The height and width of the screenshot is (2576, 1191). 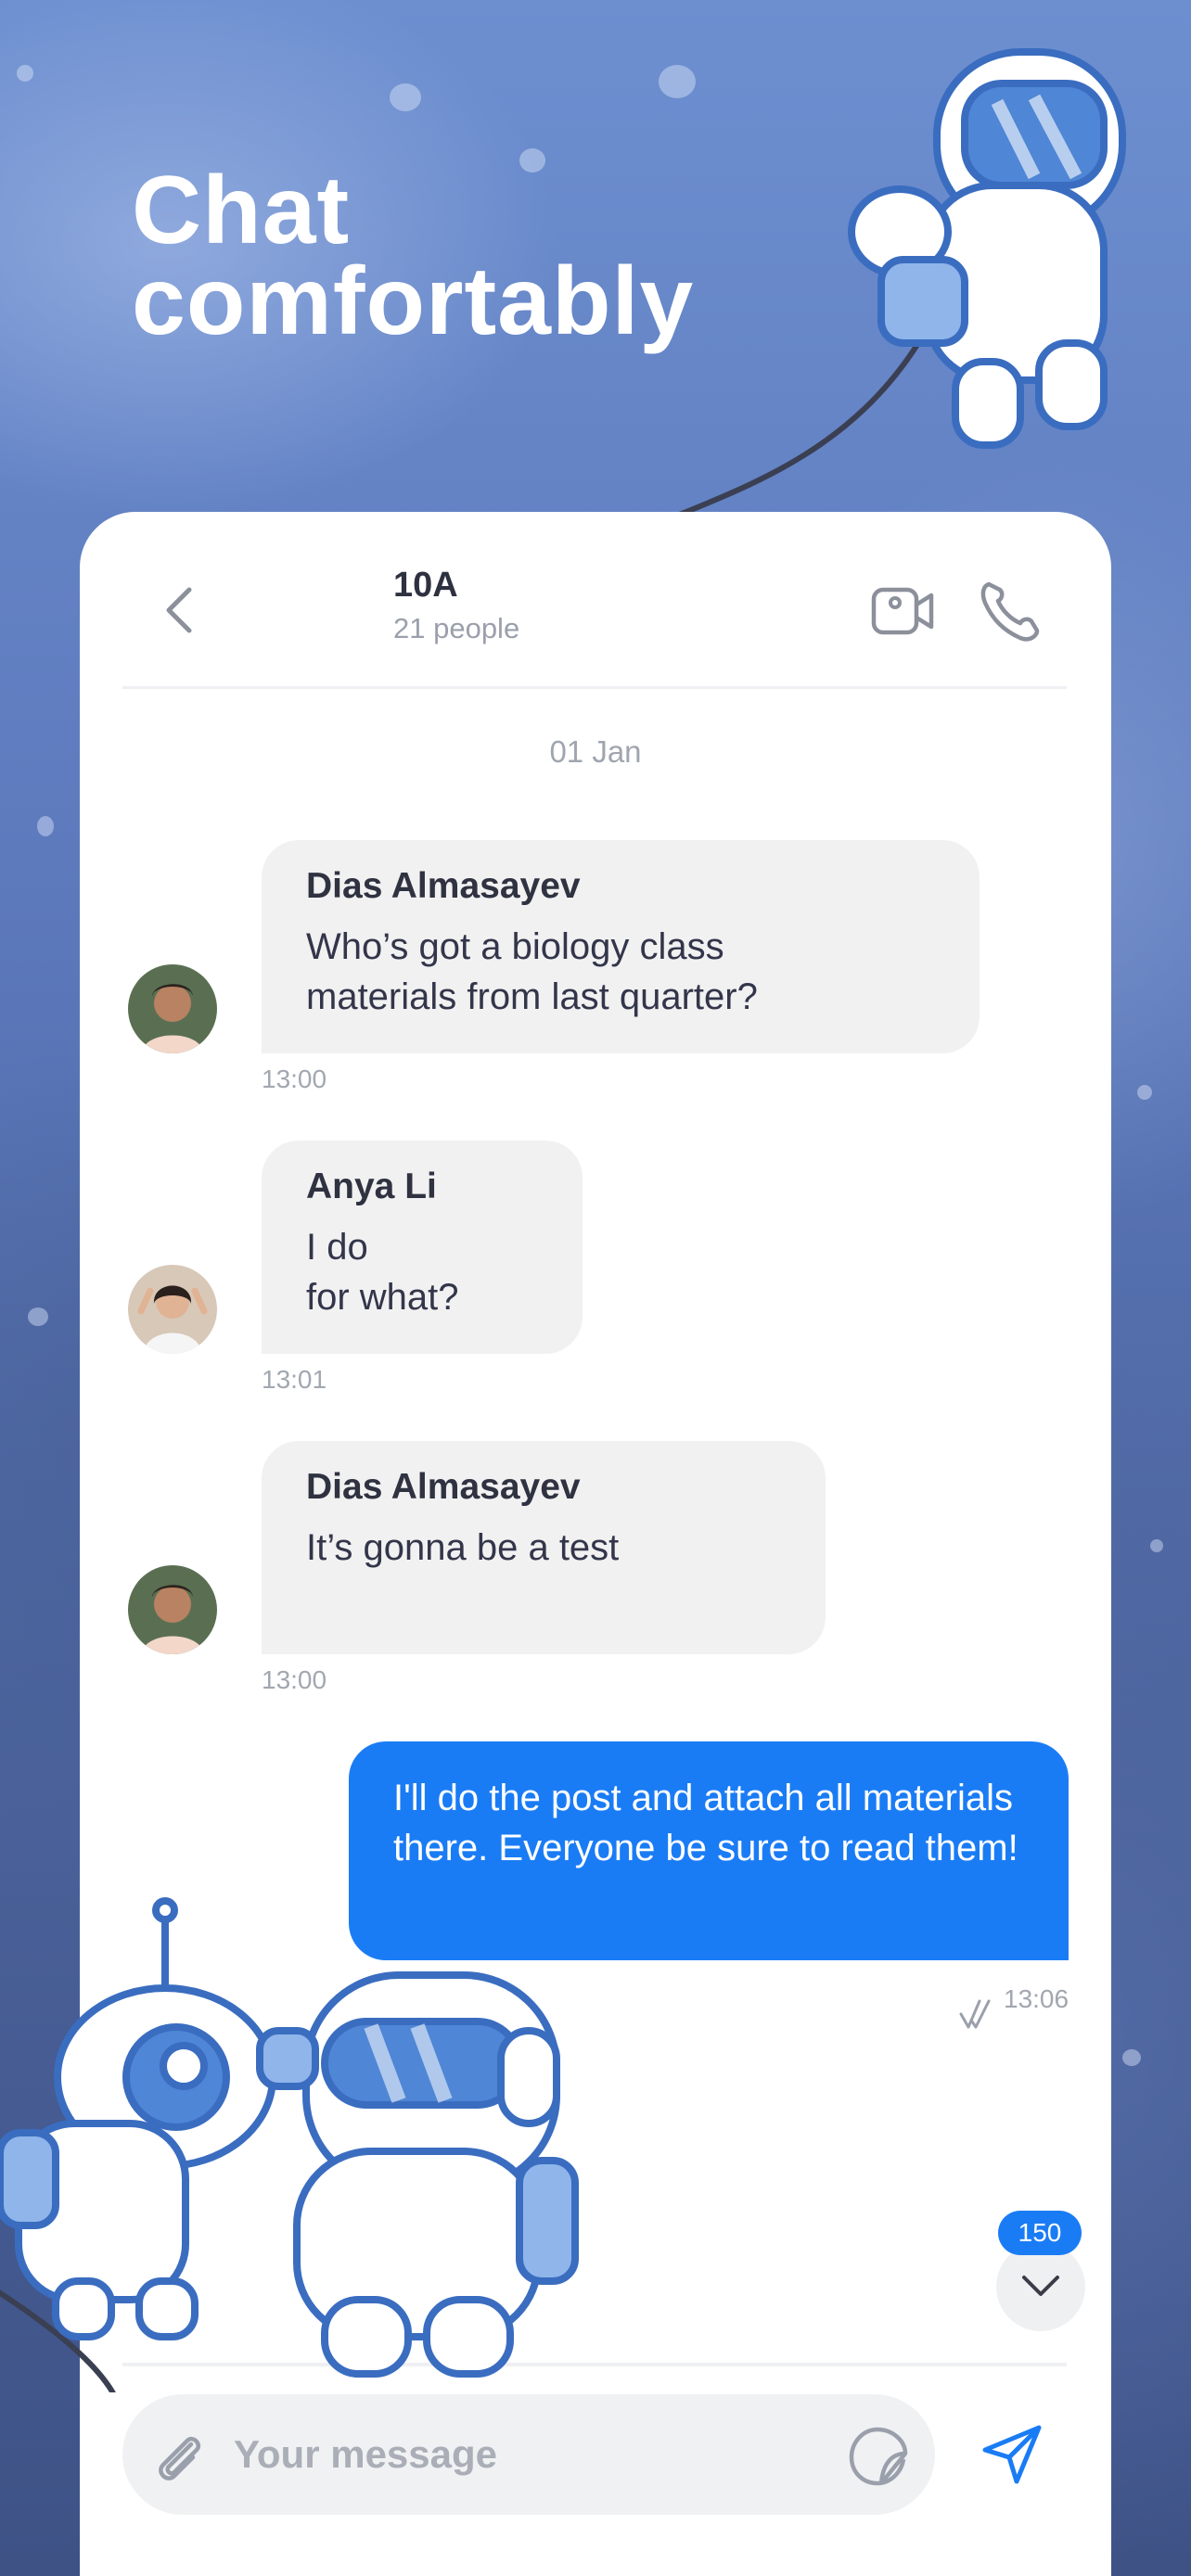 I want to click on message-text: I do for what?, so click(x=382, y=1272).